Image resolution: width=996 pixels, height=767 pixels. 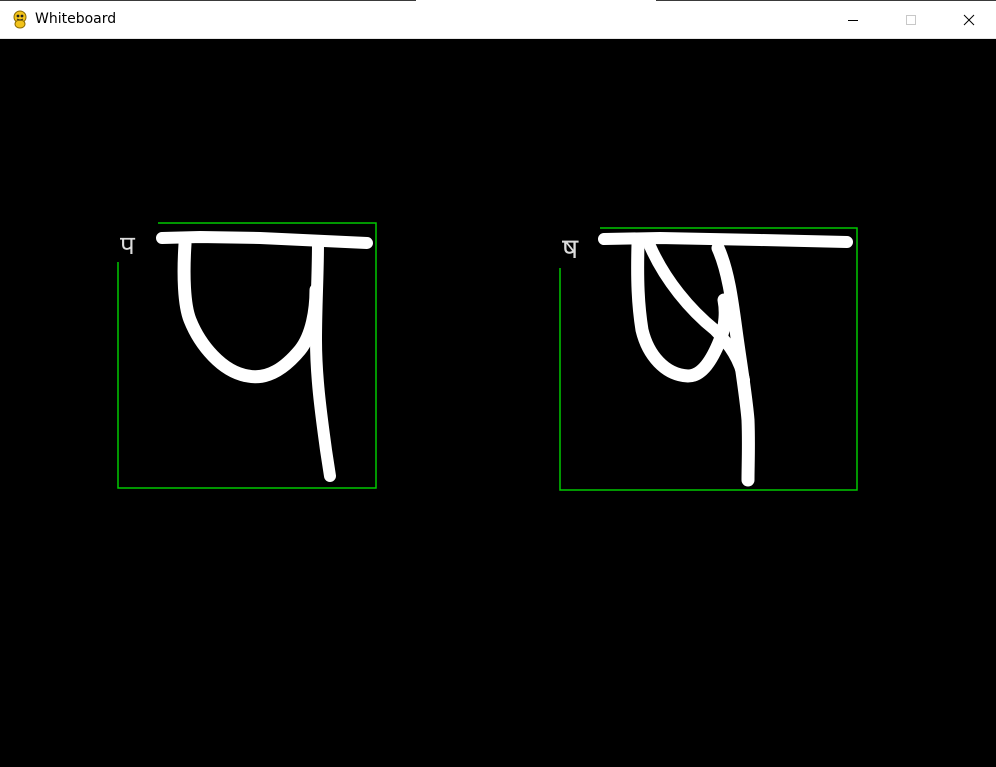 I want to click on close-icon, so click(x=969, y=19).